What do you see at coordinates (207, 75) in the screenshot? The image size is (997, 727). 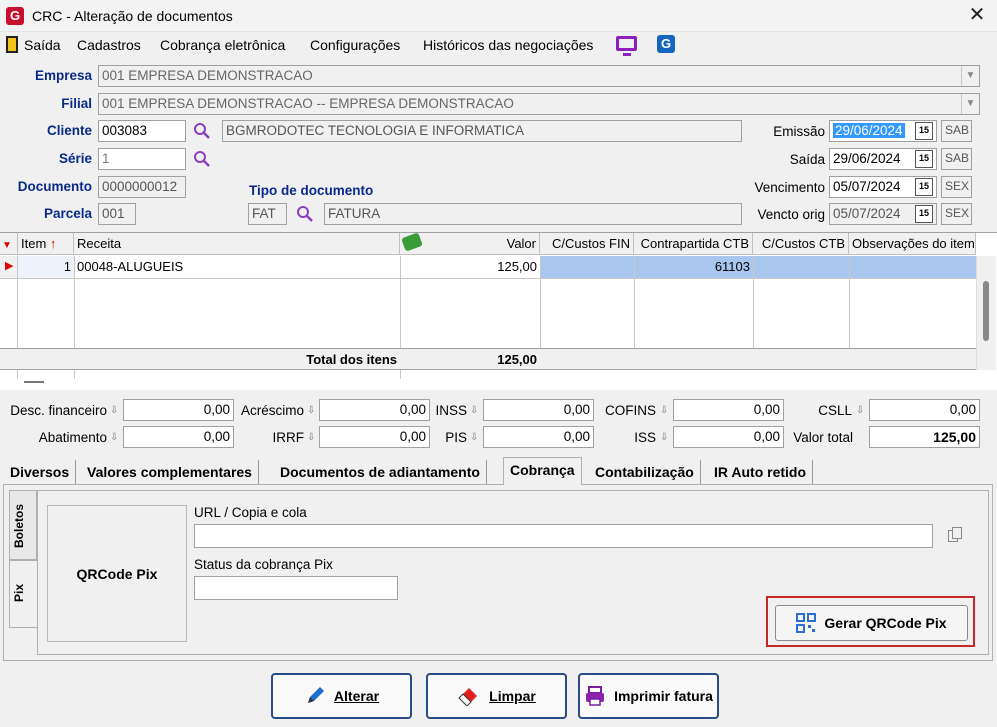 I see `empresa-value: 001 EMPRESA DEMONSTRACAO` at bounding box center [207, 75].